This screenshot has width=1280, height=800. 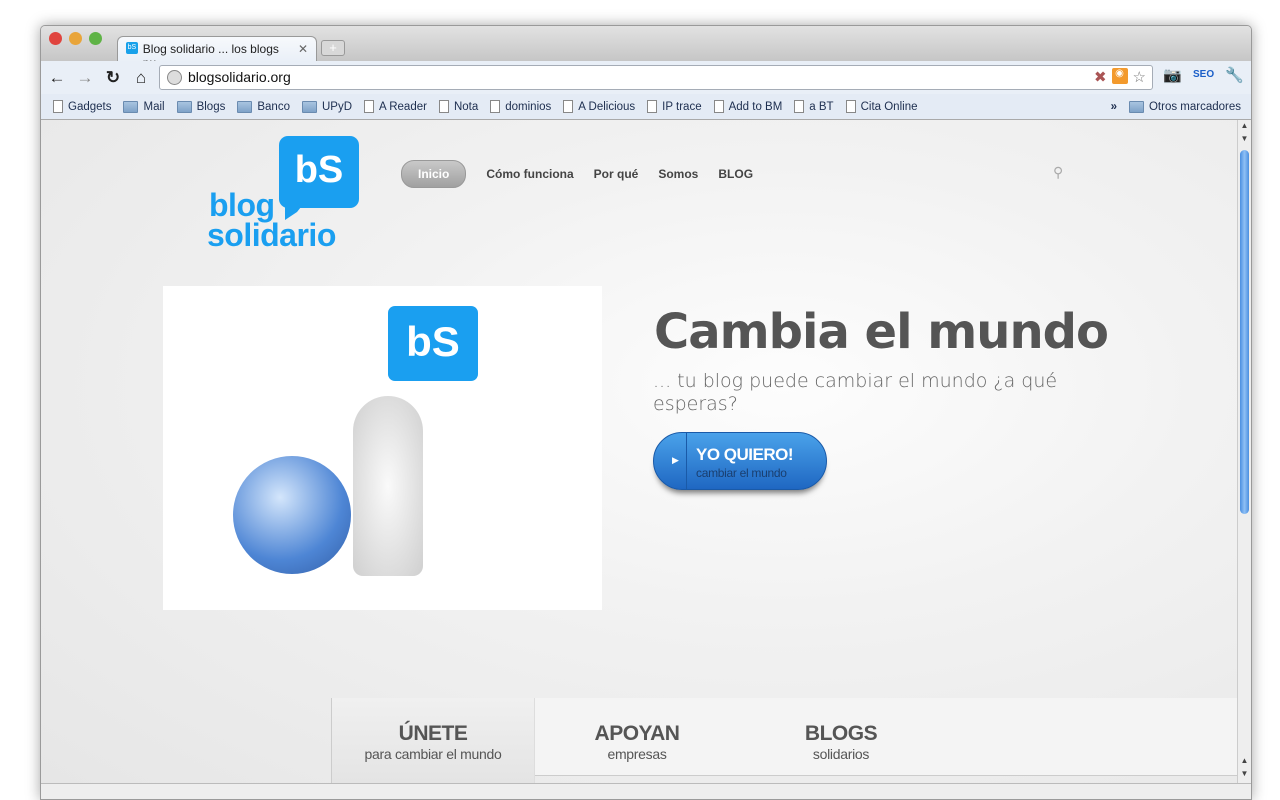 What do you see at coordinates (1172, 75) in the screenshot?
I see `camera-extension-icon: 📷` at bounding box center [1172, 75].